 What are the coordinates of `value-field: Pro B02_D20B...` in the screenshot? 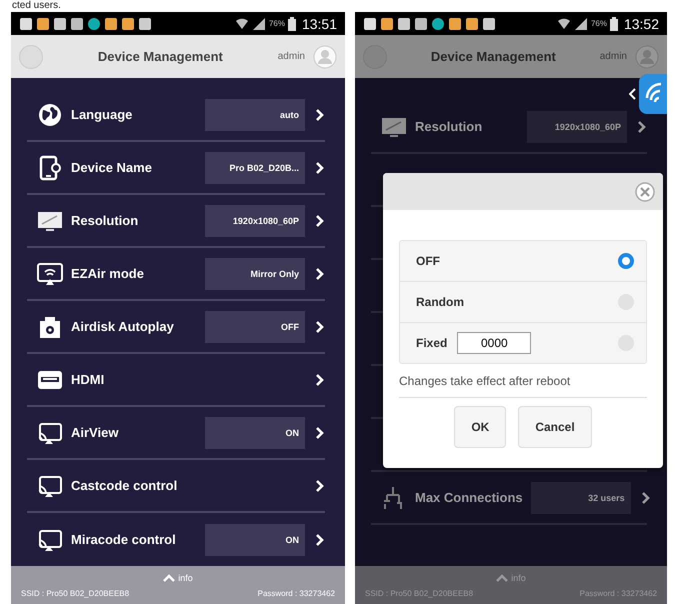 It's located at (255, 168).